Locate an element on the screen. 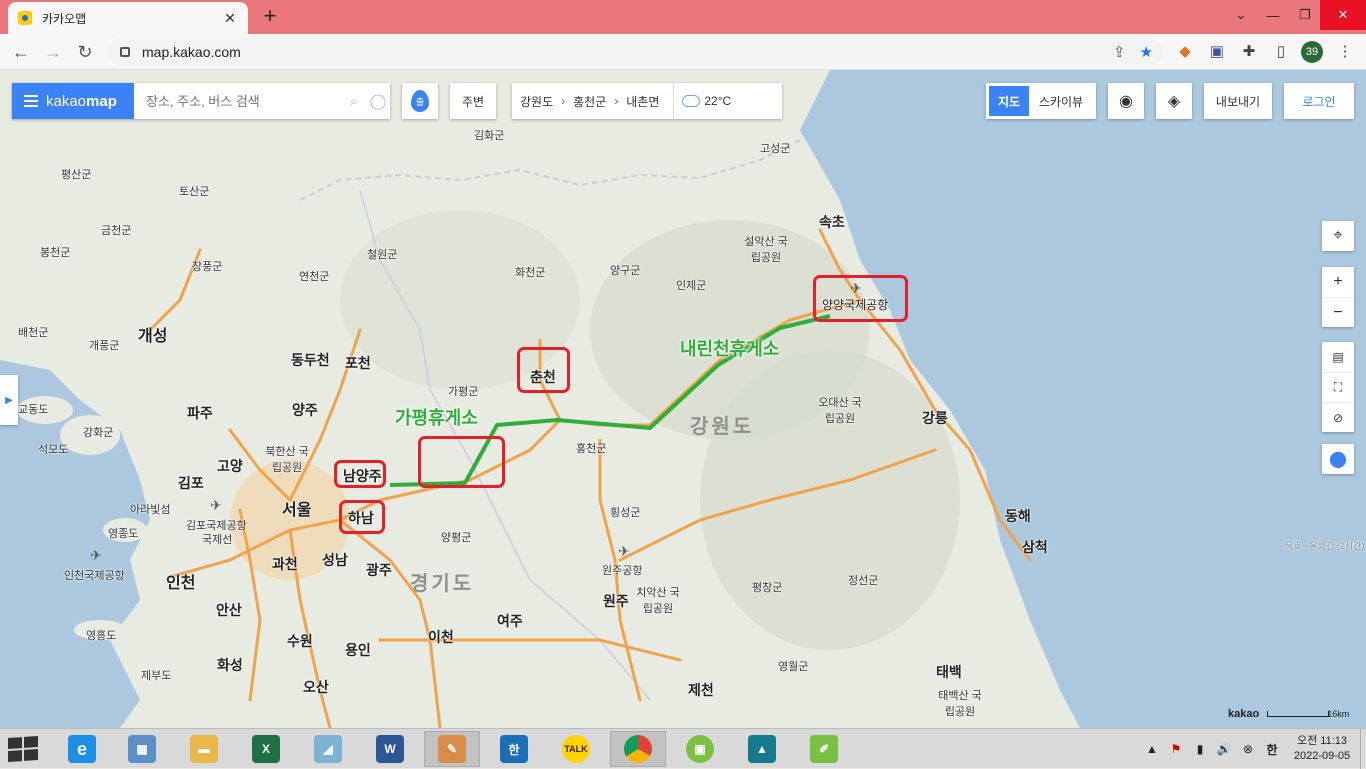 This screenshot has height=769, width=1366. county-label: 장풍군 is located at coordinates (207, 266).